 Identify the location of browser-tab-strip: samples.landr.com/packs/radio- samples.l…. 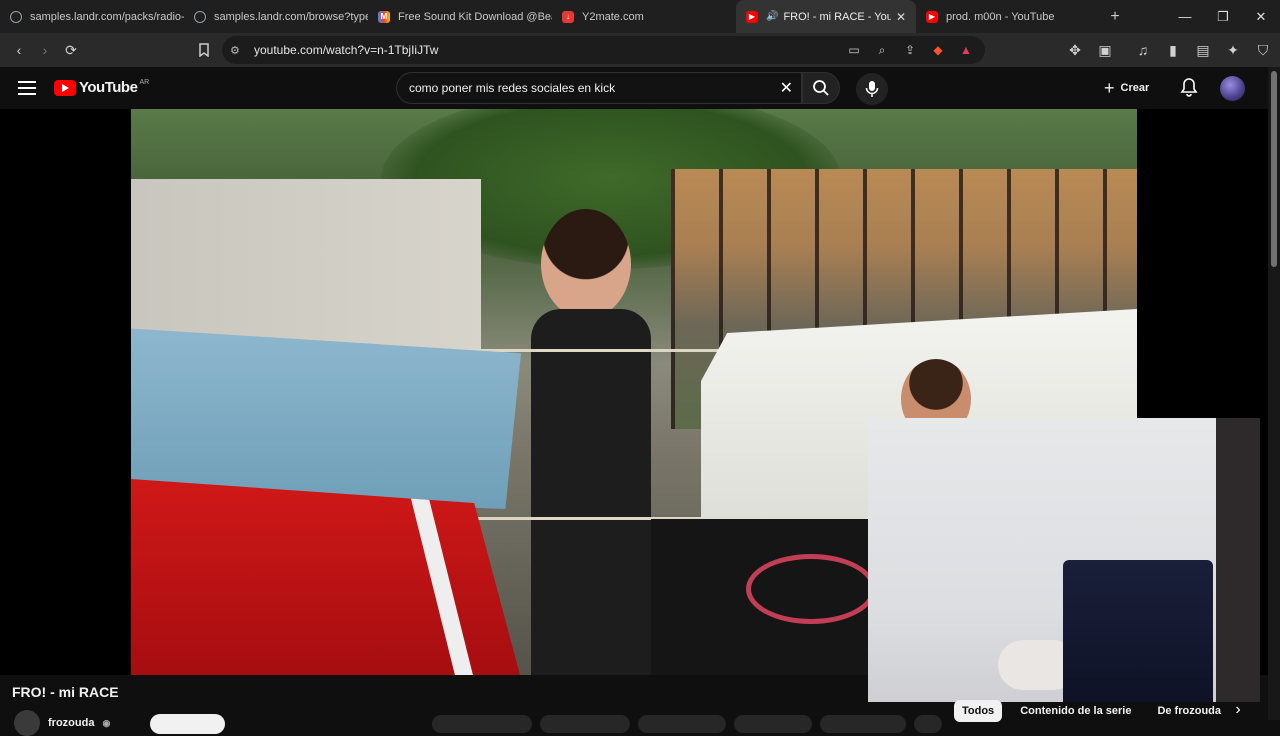
(640, 16).